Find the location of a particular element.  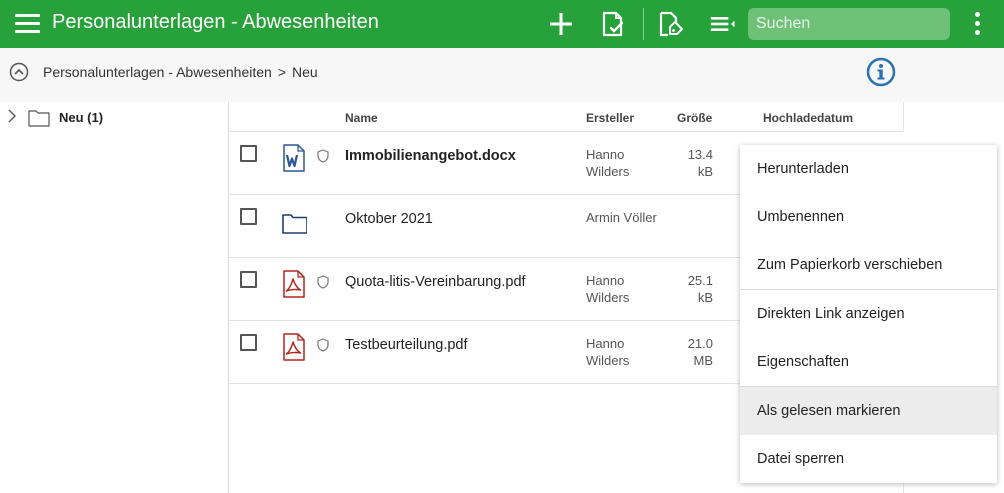

menu-item-lock-file: Datei sperren is located at coordinates (868, 459).